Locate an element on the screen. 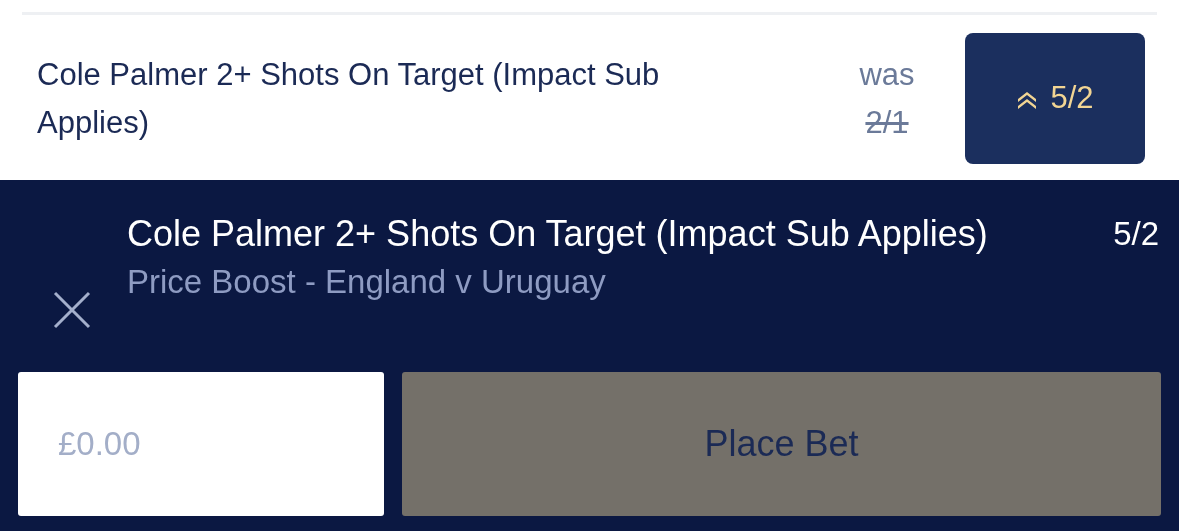 This screenshot has height=531, width=1179. bet-title: Cole Palmer 2+ Shots On Target (Impact Sub Applies) is located at coordinates (558, 234).